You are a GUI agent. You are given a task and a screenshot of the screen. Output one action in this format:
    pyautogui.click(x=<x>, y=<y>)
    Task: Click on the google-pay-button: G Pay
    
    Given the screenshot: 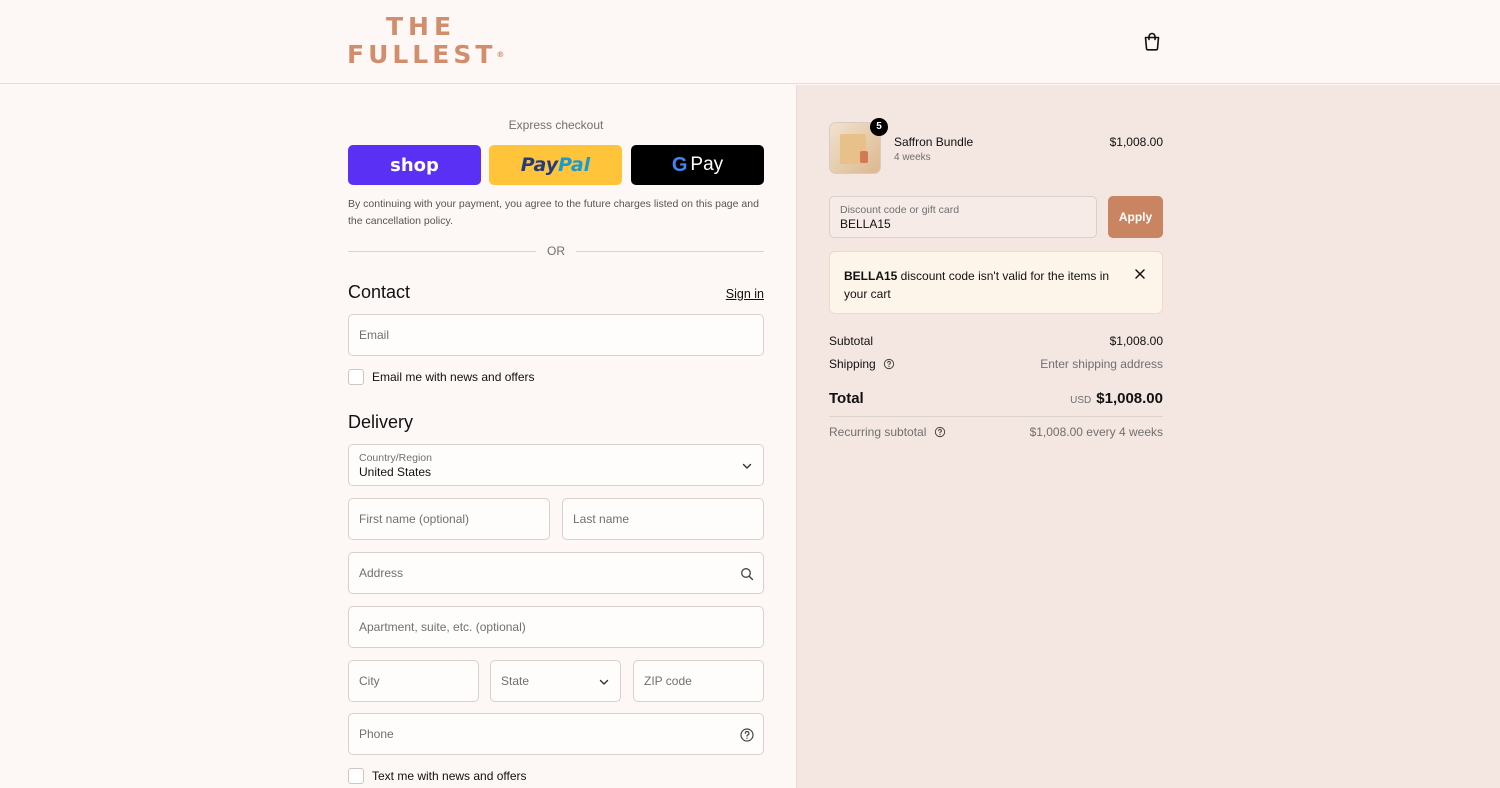 What is the action you would take?
    pyautogui.click(x=697, y=165)
    